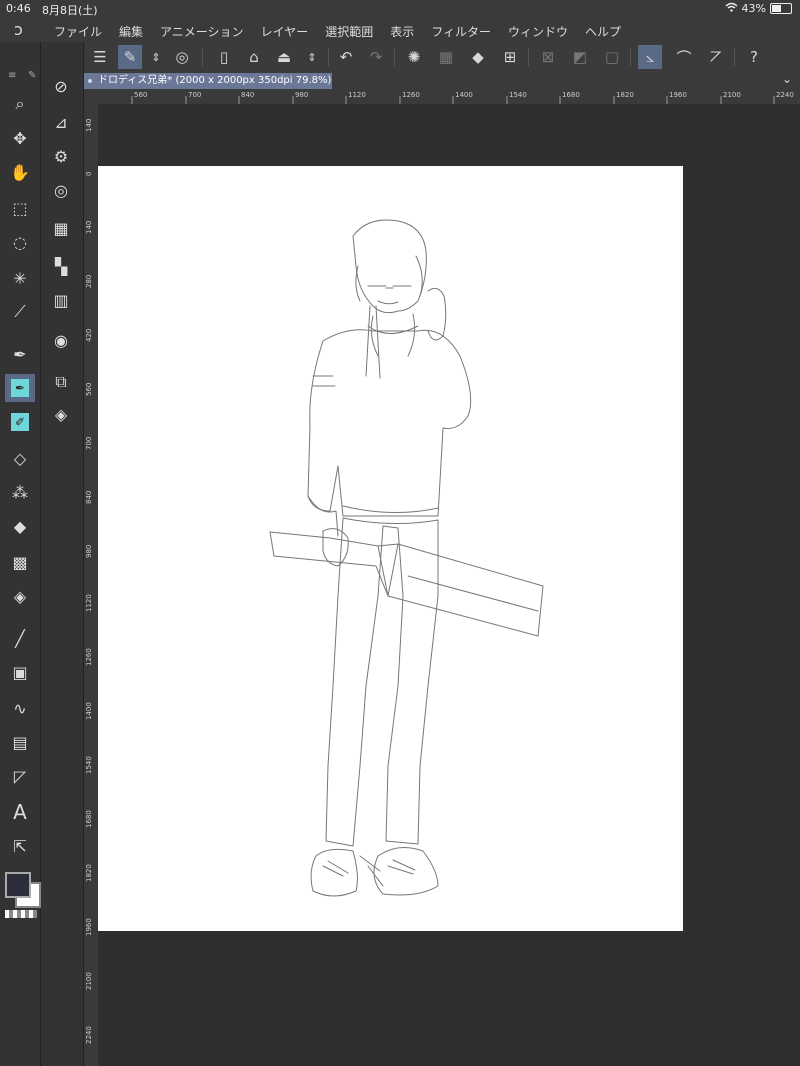 Image resolution: width=800 pixels, height=1066 pixels. What do you see at coordinates (20, 172) in the screenshot?
I see `hand-icon: ✋` at bounding box center [20, 172].